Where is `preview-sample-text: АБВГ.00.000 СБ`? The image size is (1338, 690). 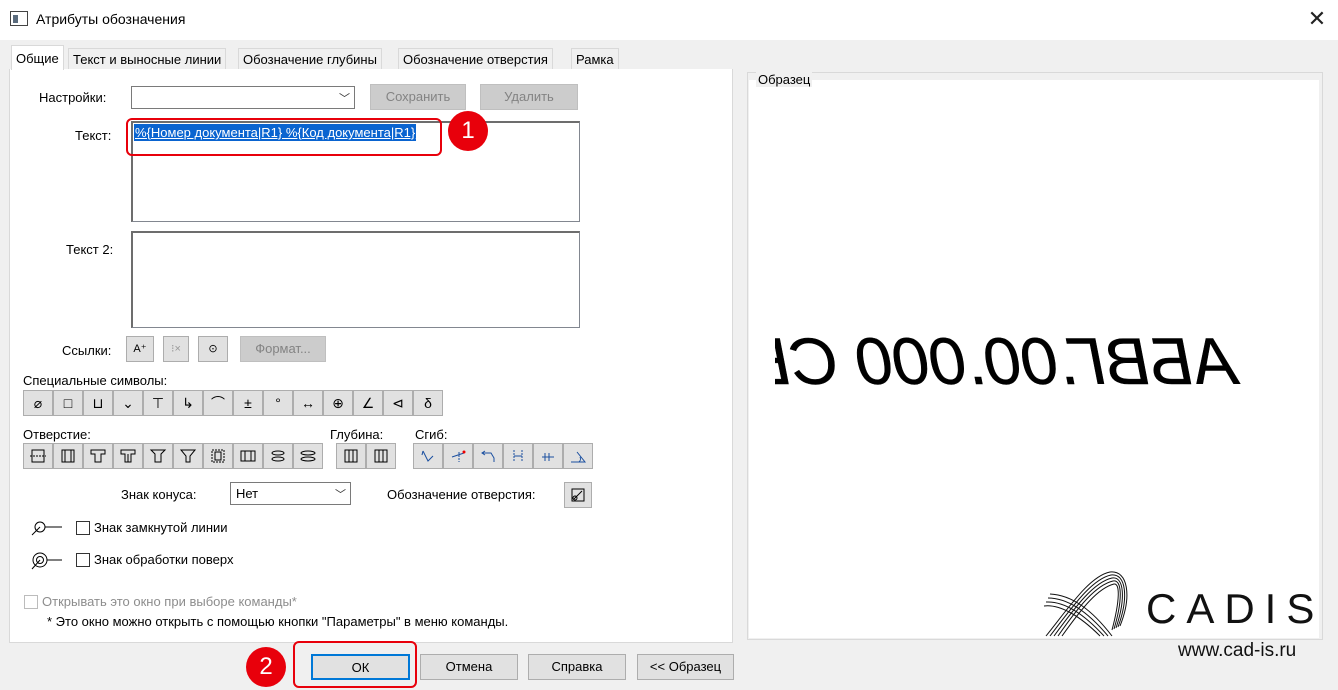 preview-sample-text: АБВГ.00.000 СБ is located at coordinates (1008, 361).